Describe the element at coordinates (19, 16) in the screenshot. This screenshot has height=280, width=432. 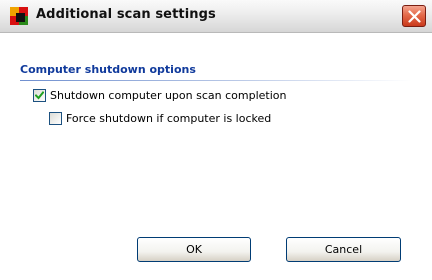
I see `avg-app-icon` at that location.